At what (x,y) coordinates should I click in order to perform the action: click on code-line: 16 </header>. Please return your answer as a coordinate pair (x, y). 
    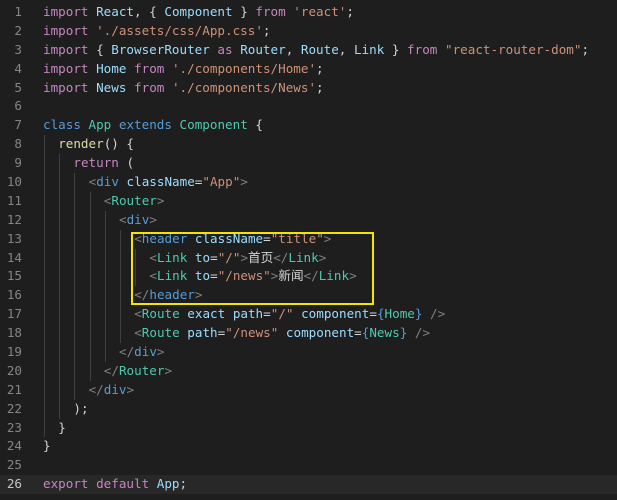
    Looking at the image, I should click on (308, 296).